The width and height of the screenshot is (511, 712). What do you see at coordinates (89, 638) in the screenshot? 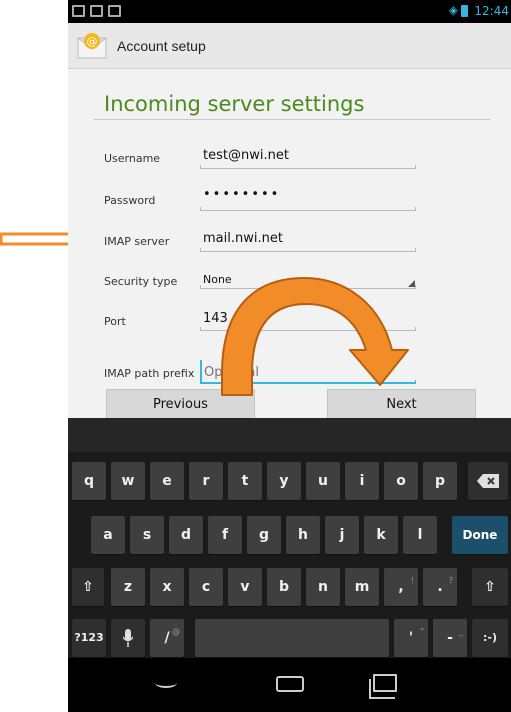
I see `symbols-key: ?123` at bounding box center [89, 638].